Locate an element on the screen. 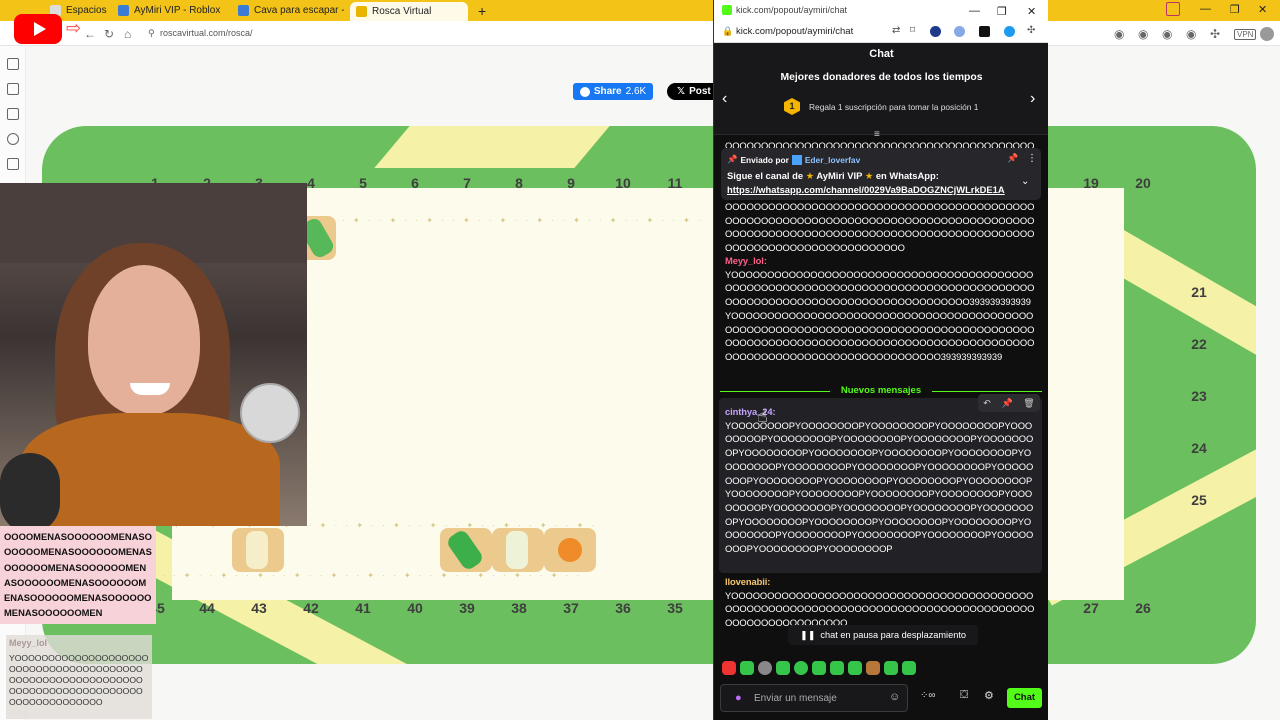  emoji-icon: ☺ is located at coordinates (894, 697).